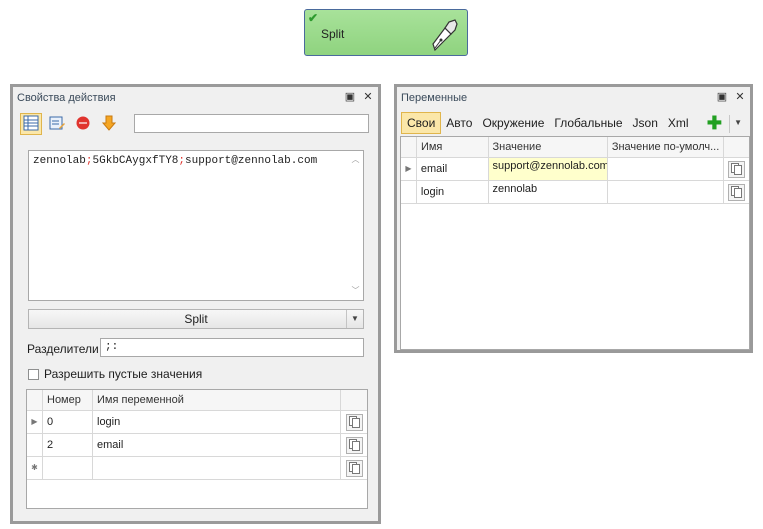 The image size is (763, 529). Describe the element at coordinates (355, 225) in the screenshot. I see `scrollbar: ︿ ﹀` at that location.